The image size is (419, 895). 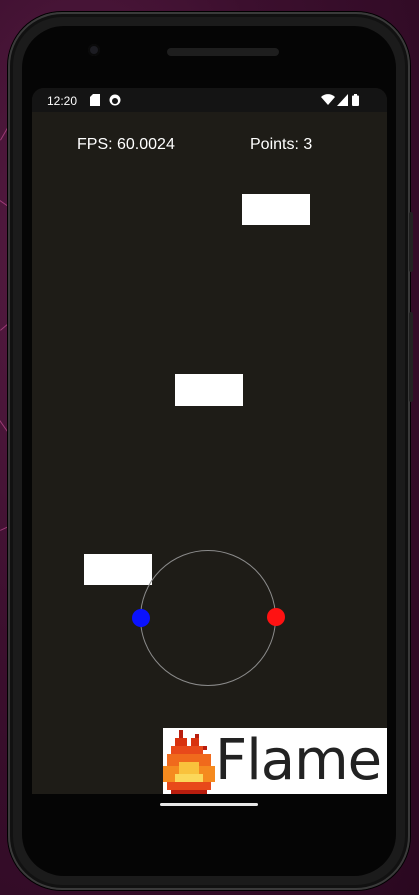 What do you see at coordinates (115, 100) in the screenshot?
I see `app-notification-icon` at bounding box center [115, 100].